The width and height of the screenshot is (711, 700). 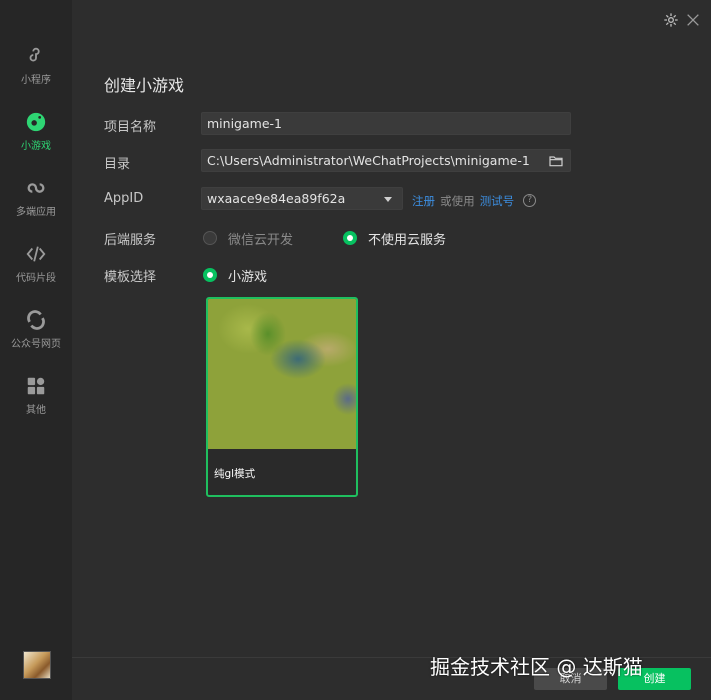 I want to click on sidebar-item-other: 其他, so click(x=36, y=405).